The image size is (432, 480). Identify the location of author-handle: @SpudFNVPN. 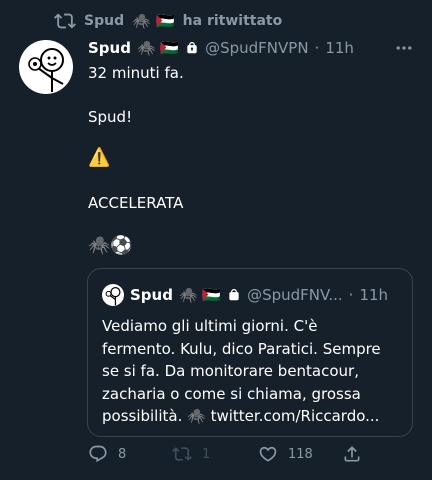
(256, 48).